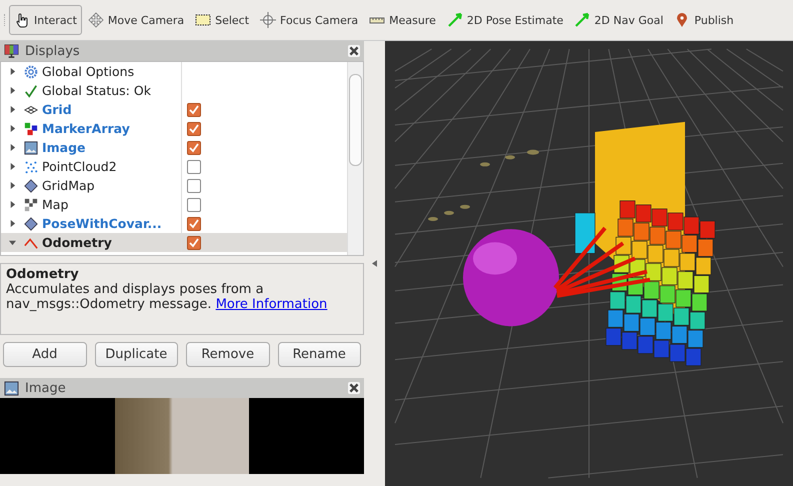 Image resolution: width=793 pixels, height=486 pixels. I want to click on more-information-link: More Information, so click(272, 304).